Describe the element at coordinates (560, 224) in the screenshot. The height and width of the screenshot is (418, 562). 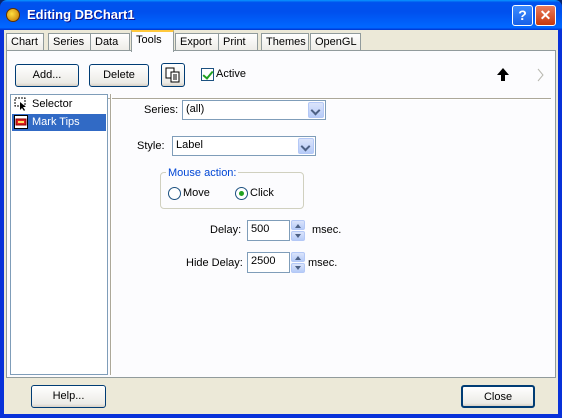
I see `frame-right` at that location.